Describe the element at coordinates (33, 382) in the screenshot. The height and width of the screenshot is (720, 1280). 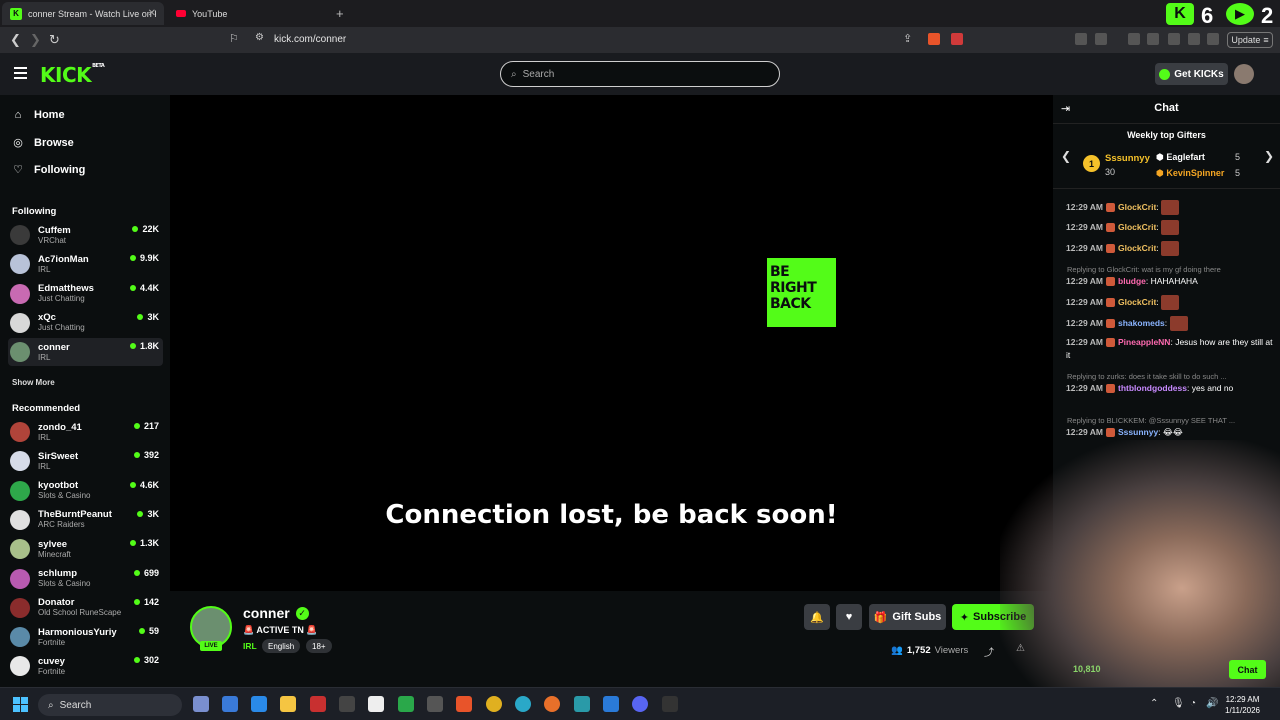
I see `show-more-link: Show More` at that location.